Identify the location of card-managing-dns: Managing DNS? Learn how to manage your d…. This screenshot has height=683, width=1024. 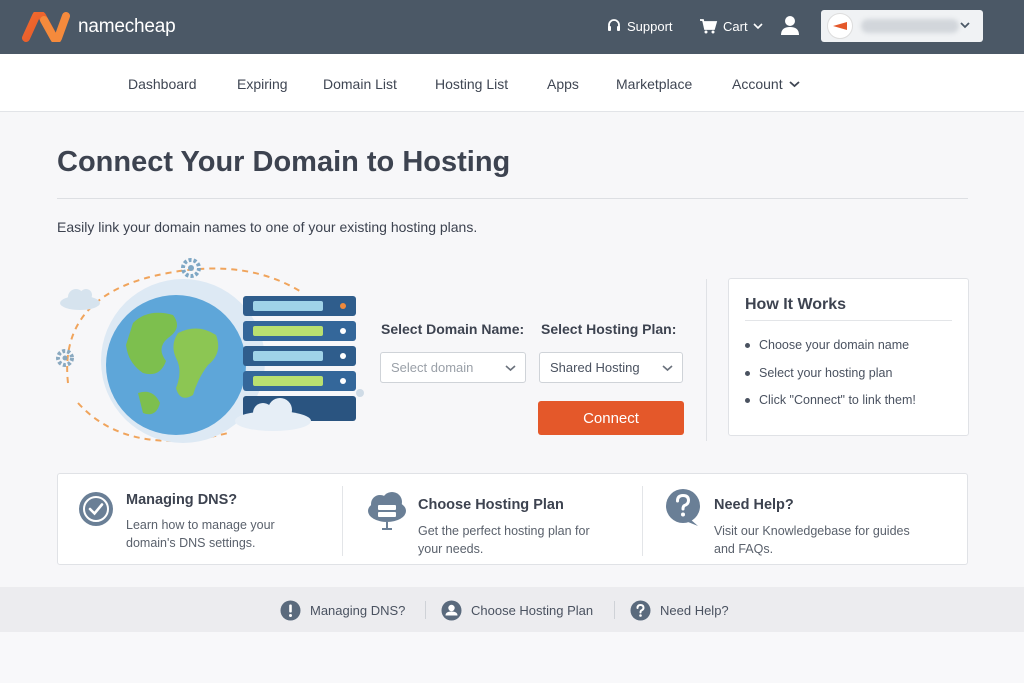
(200, 520).